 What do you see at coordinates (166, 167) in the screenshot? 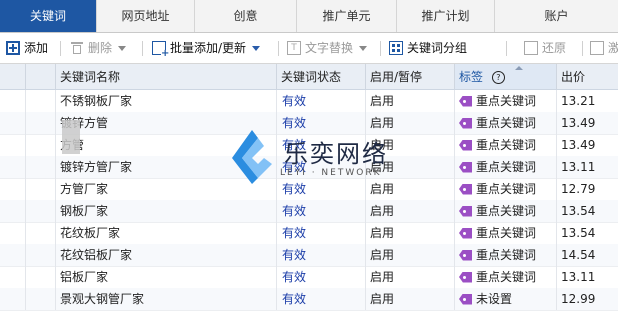
I see `keyword-name-cell: 镀锌方管厂家` at bounding box center [166, 167].